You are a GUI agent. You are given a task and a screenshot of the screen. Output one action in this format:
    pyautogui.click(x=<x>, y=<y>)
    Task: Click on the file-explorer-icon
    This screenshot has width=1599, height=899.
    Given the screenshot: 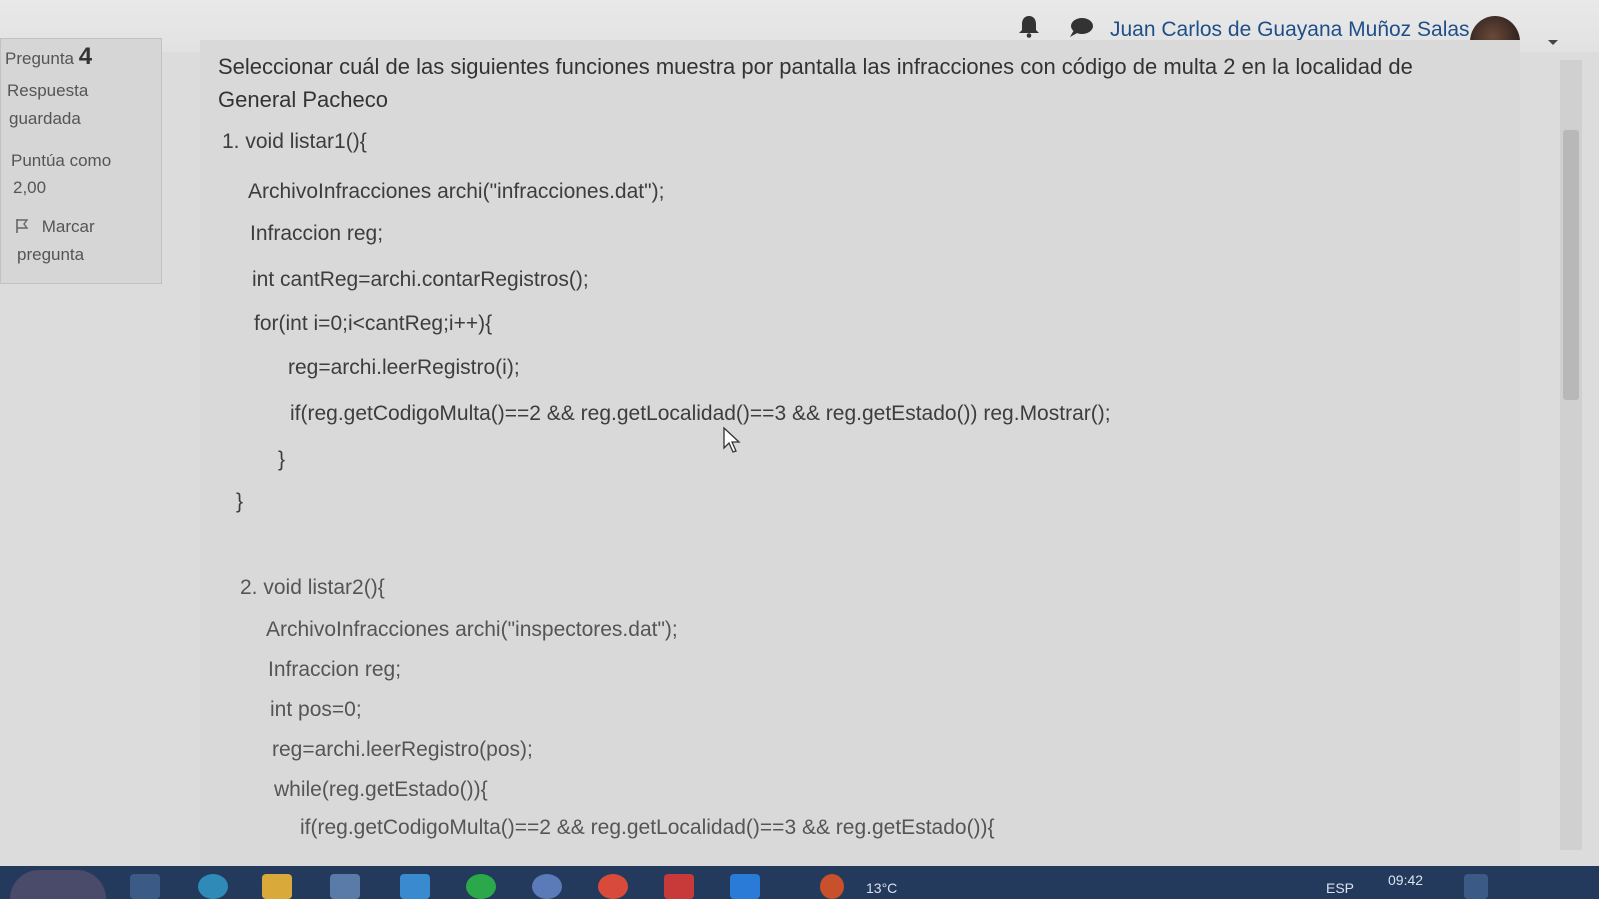 What is the action you would take?
    pyautogui.click(x=277, y=886)
    